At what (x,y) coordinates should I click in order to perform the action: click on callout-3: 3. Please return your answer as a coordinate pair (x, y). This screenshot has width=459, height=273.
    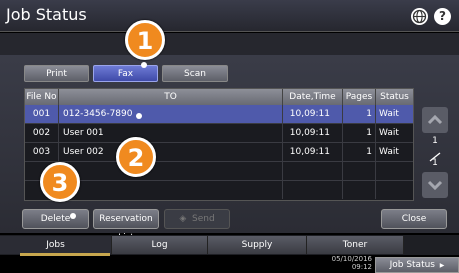
    Looking at the image, I should click on (60, 182).